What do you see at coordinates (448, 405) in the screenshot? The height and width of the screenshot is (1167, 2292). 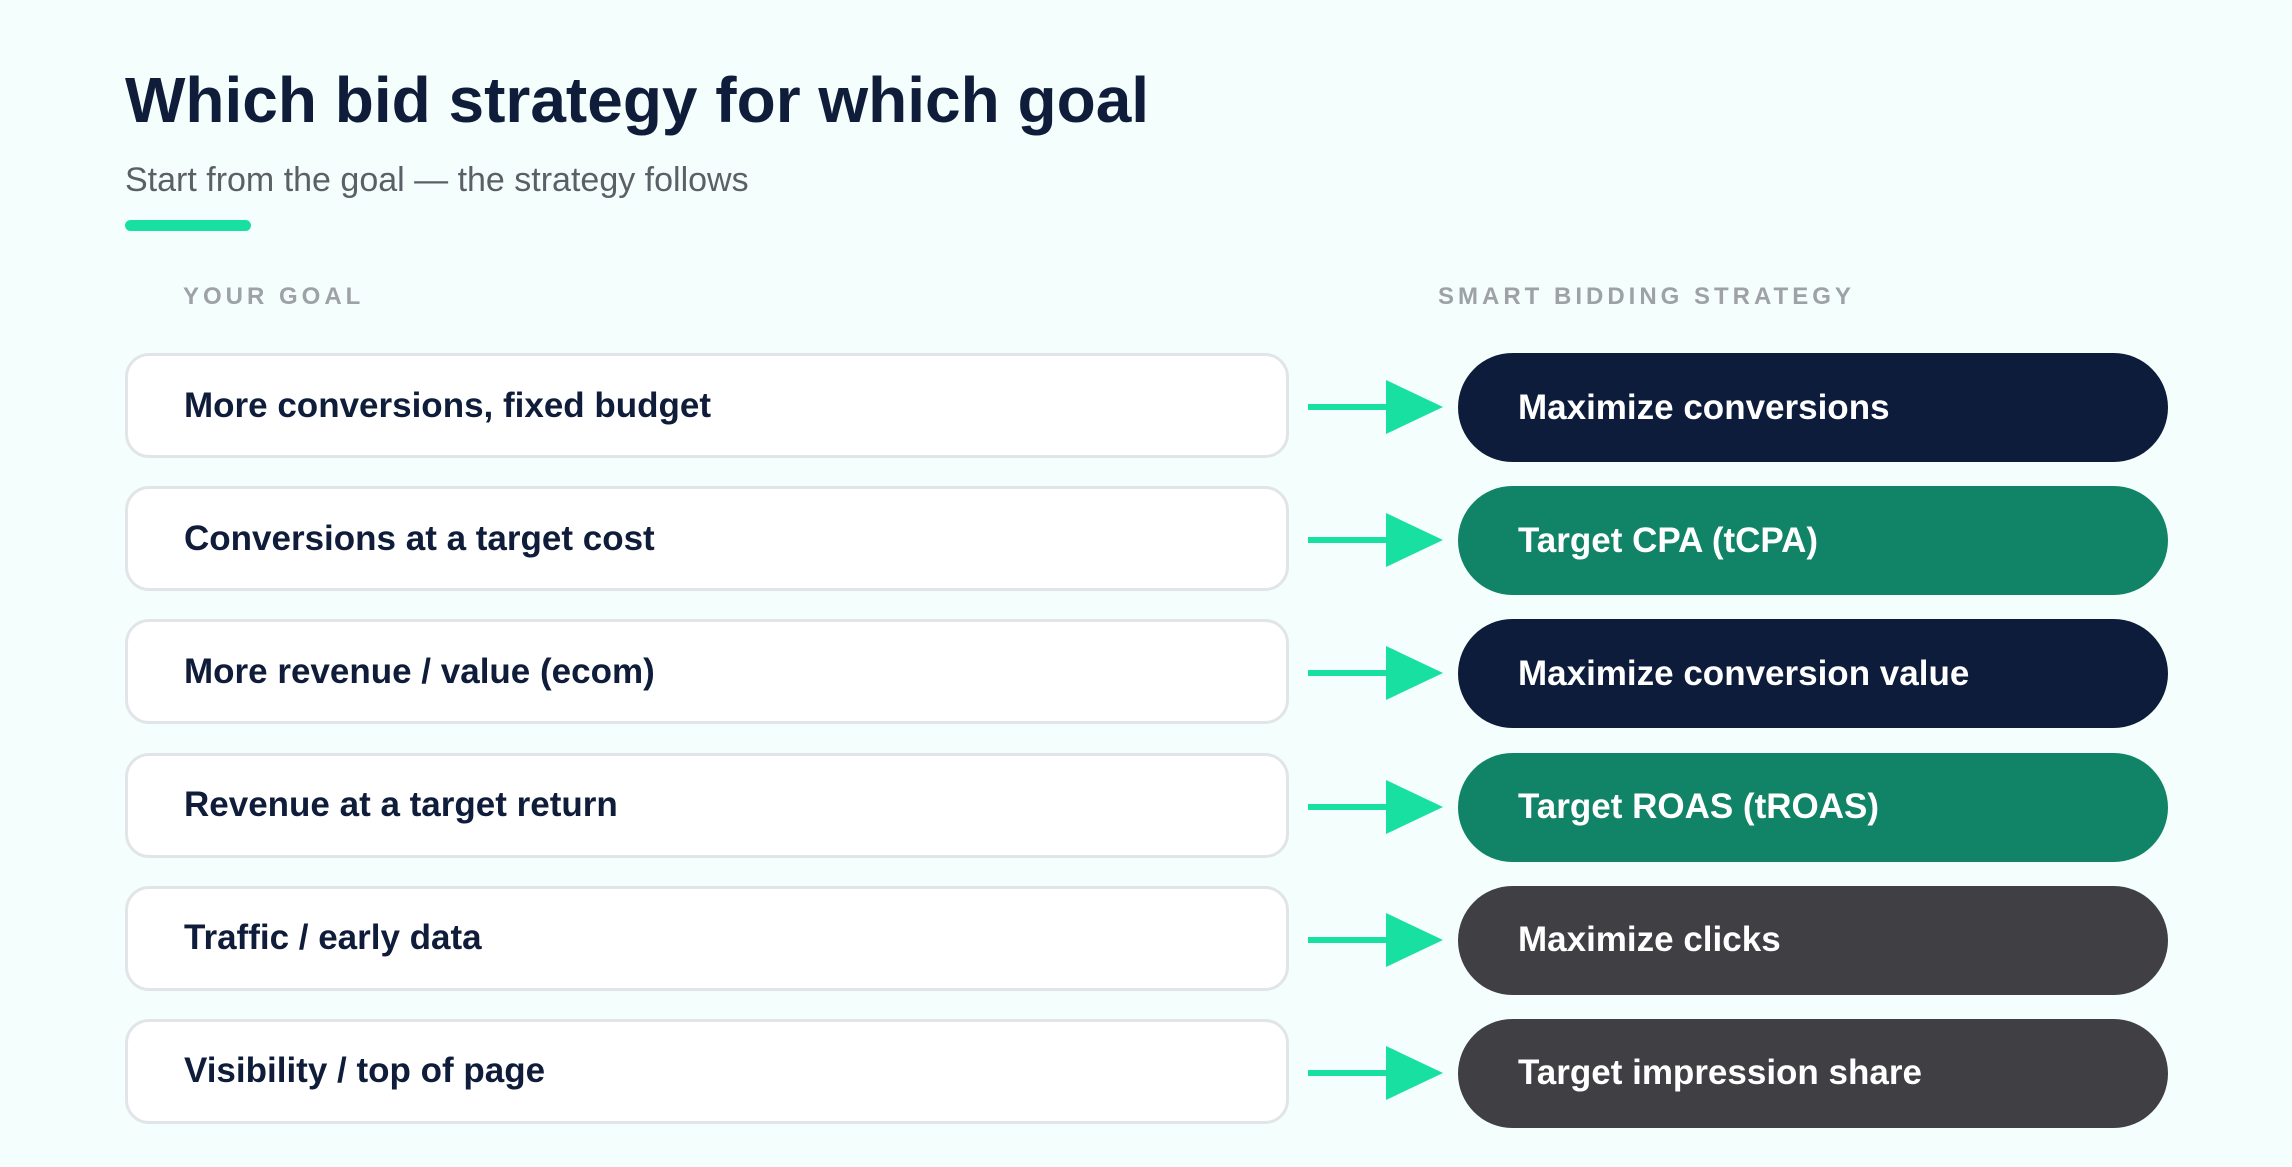 I see `goal-label: More conversions, fixed budget` at bounding box center [448, 405].